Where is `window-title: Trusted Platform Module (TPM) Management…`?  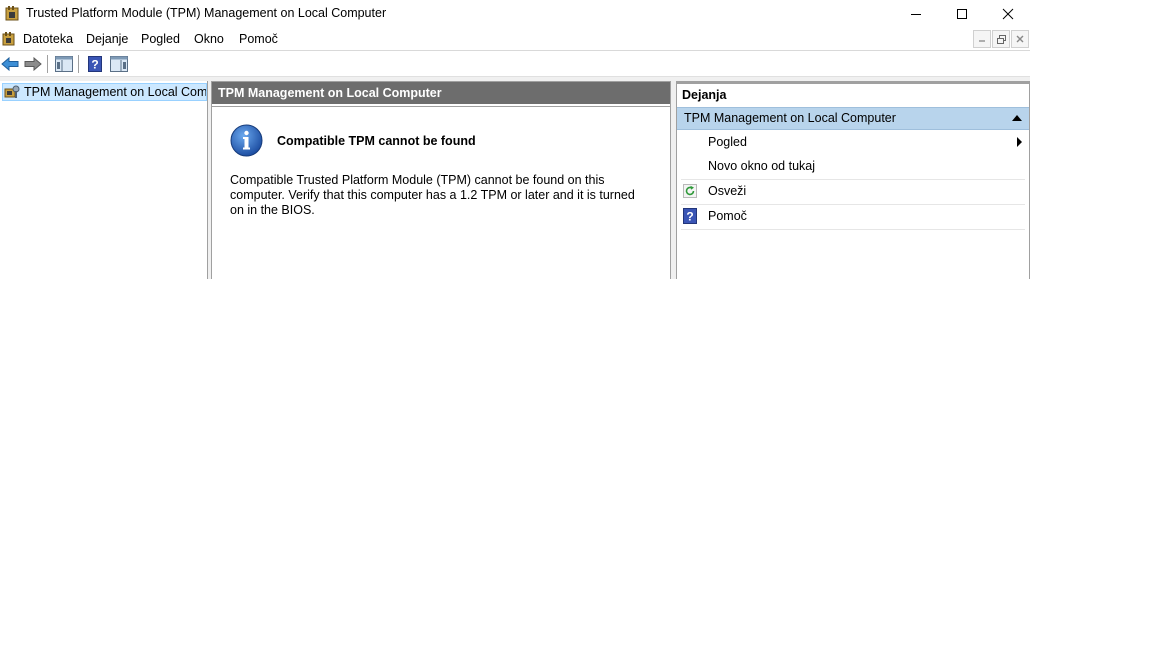 window-title: Trusted Platform Module (TPM) Management… is located at coordinates (206, 13).